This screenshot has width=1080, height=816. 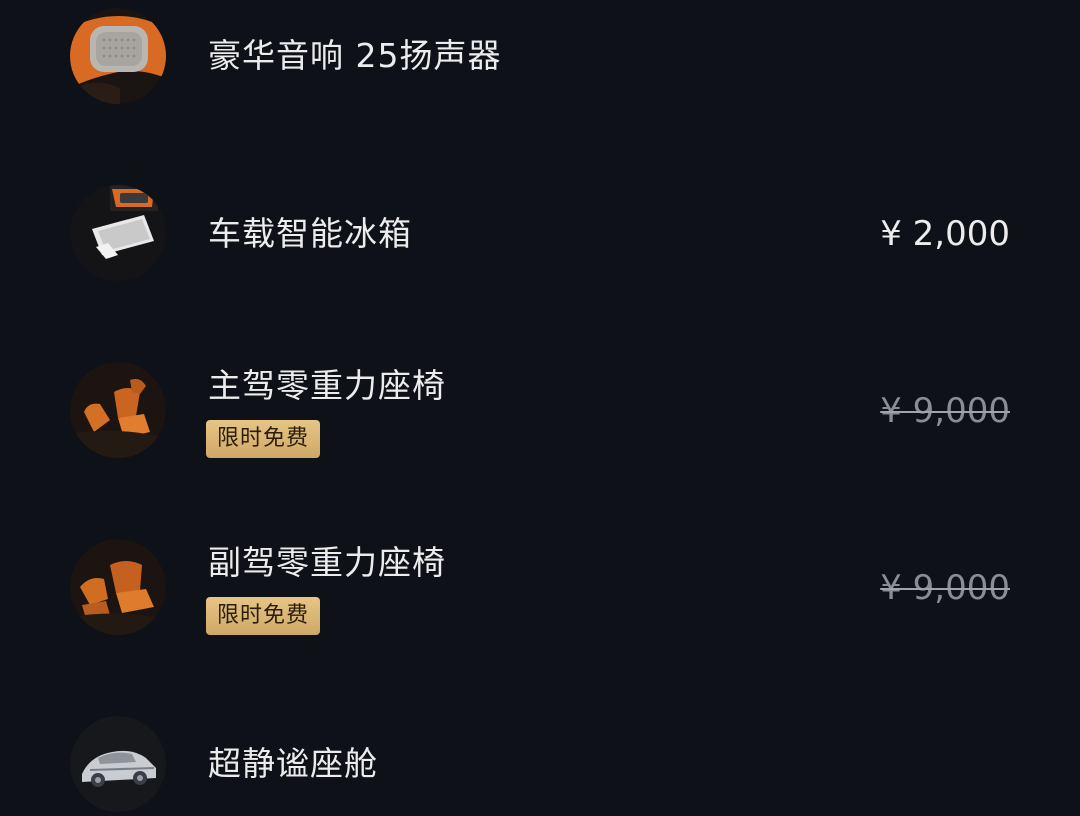 I want to click on option-row-quiet-cabin: 超静谧座舱, so click(x=540, y=766).